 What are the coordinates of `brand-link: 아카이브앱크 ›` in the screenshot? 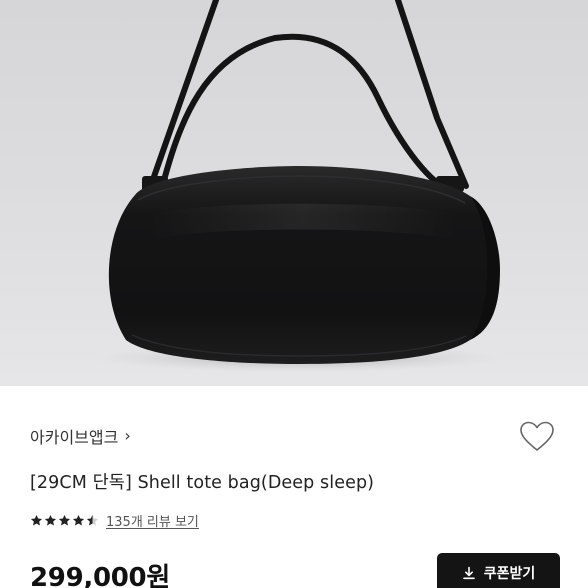 It's located at (80, 436).